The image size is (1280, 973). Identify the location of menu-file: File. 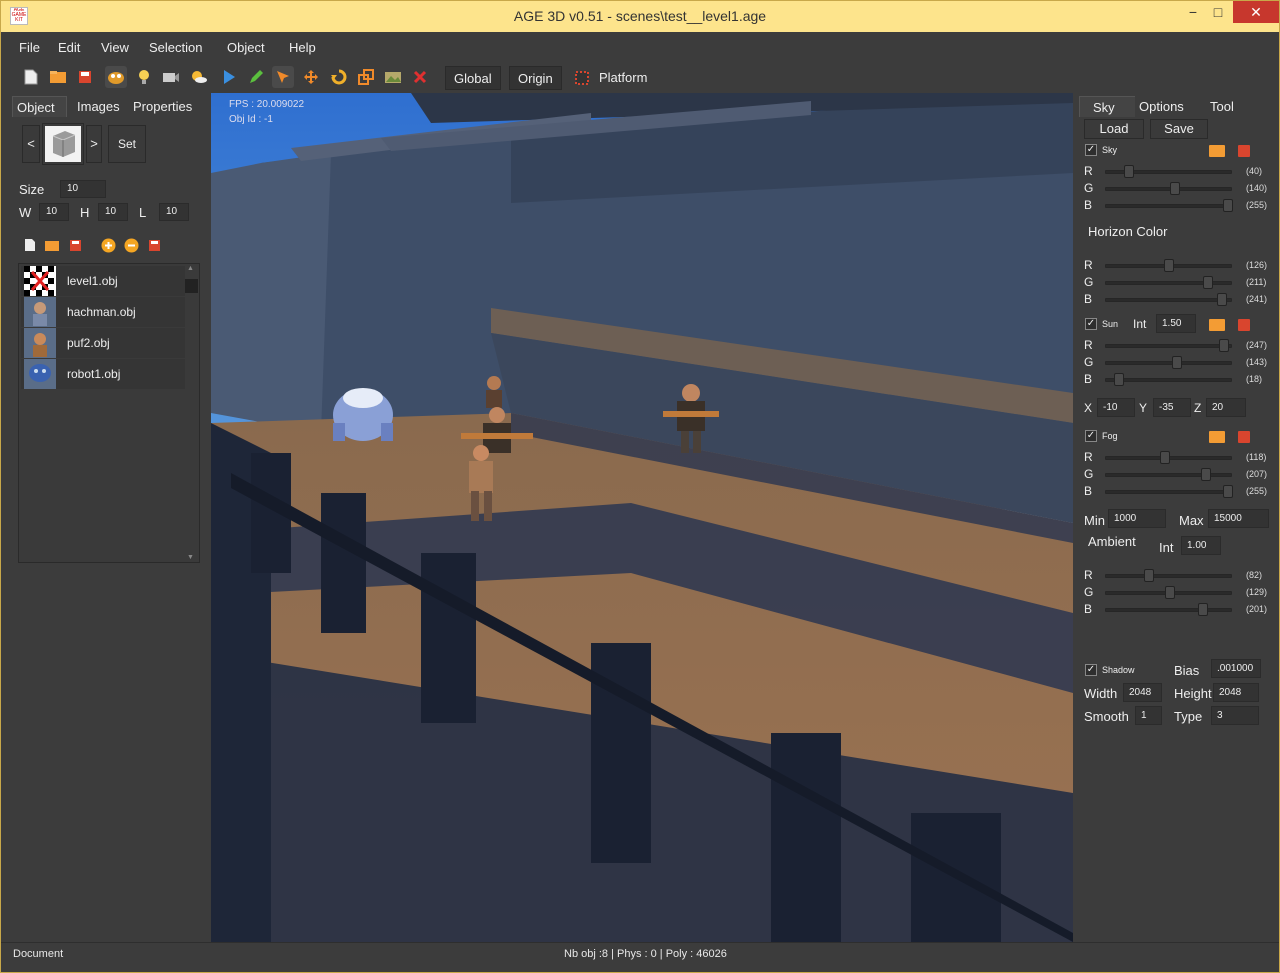
(29, 47).